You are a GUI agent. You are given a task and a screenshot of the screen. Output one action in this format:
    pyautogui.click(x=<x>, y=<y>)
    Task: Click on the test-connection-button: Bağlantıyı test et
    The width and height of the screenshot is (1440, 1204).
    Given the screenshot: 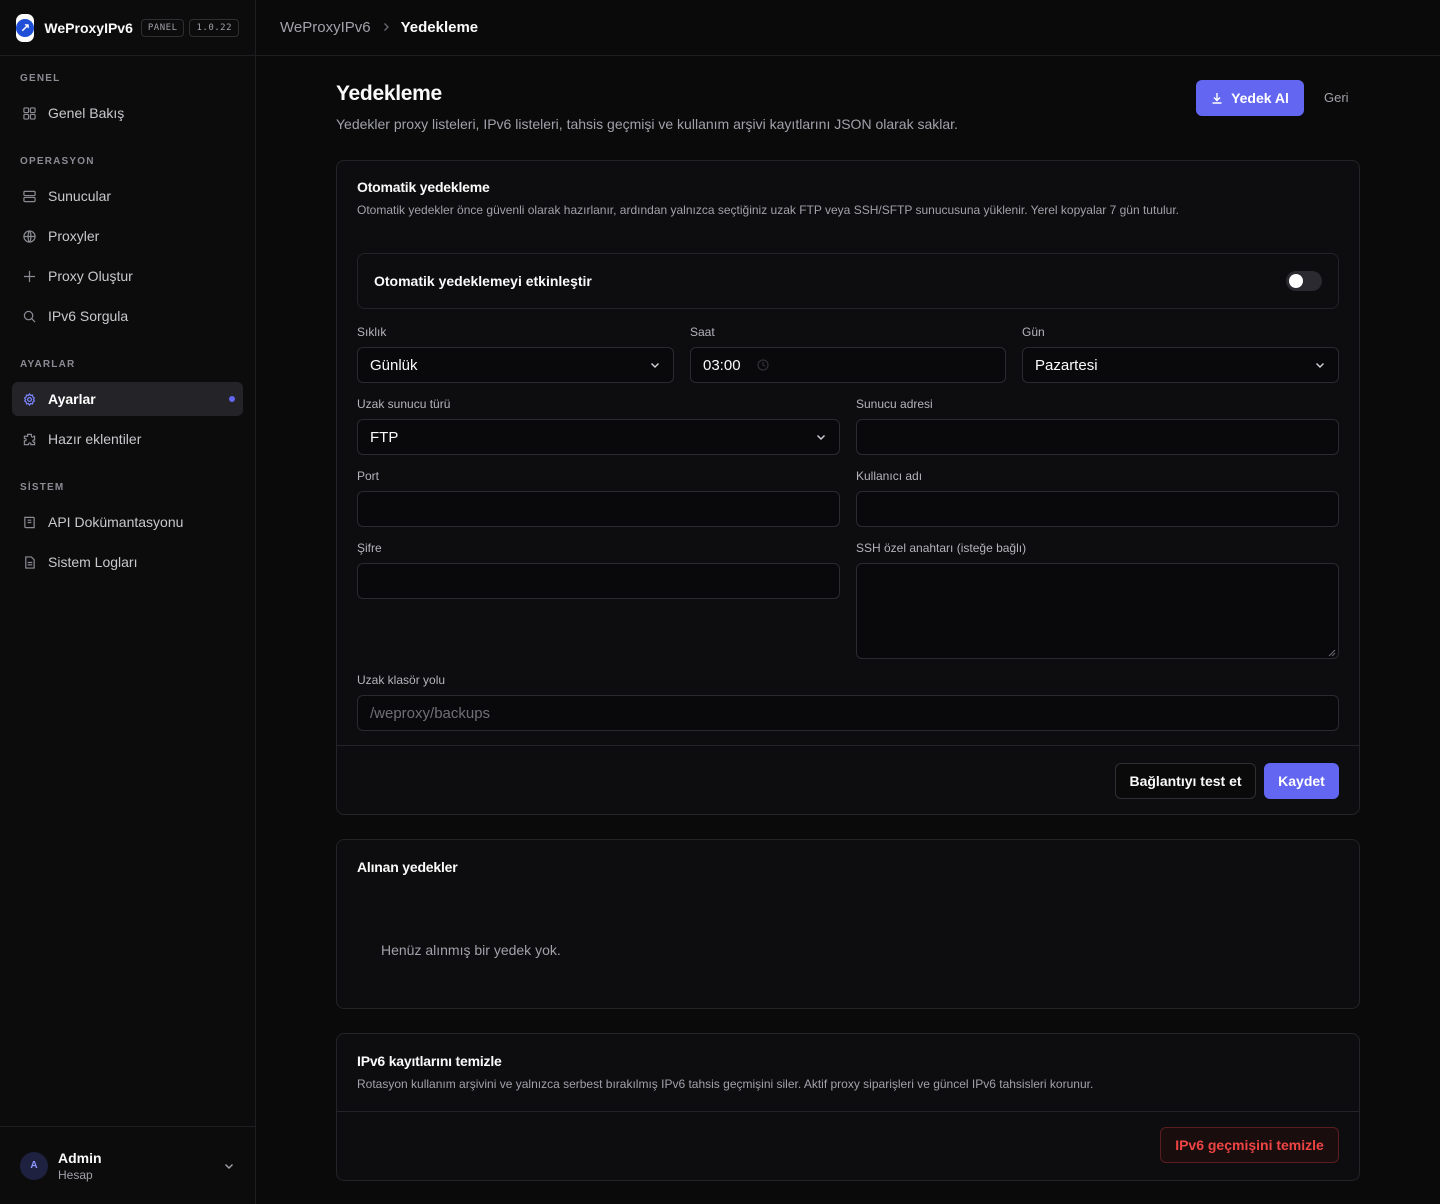 What is the action you would take?
    pyautogui.click(x=1185, y=781)
    